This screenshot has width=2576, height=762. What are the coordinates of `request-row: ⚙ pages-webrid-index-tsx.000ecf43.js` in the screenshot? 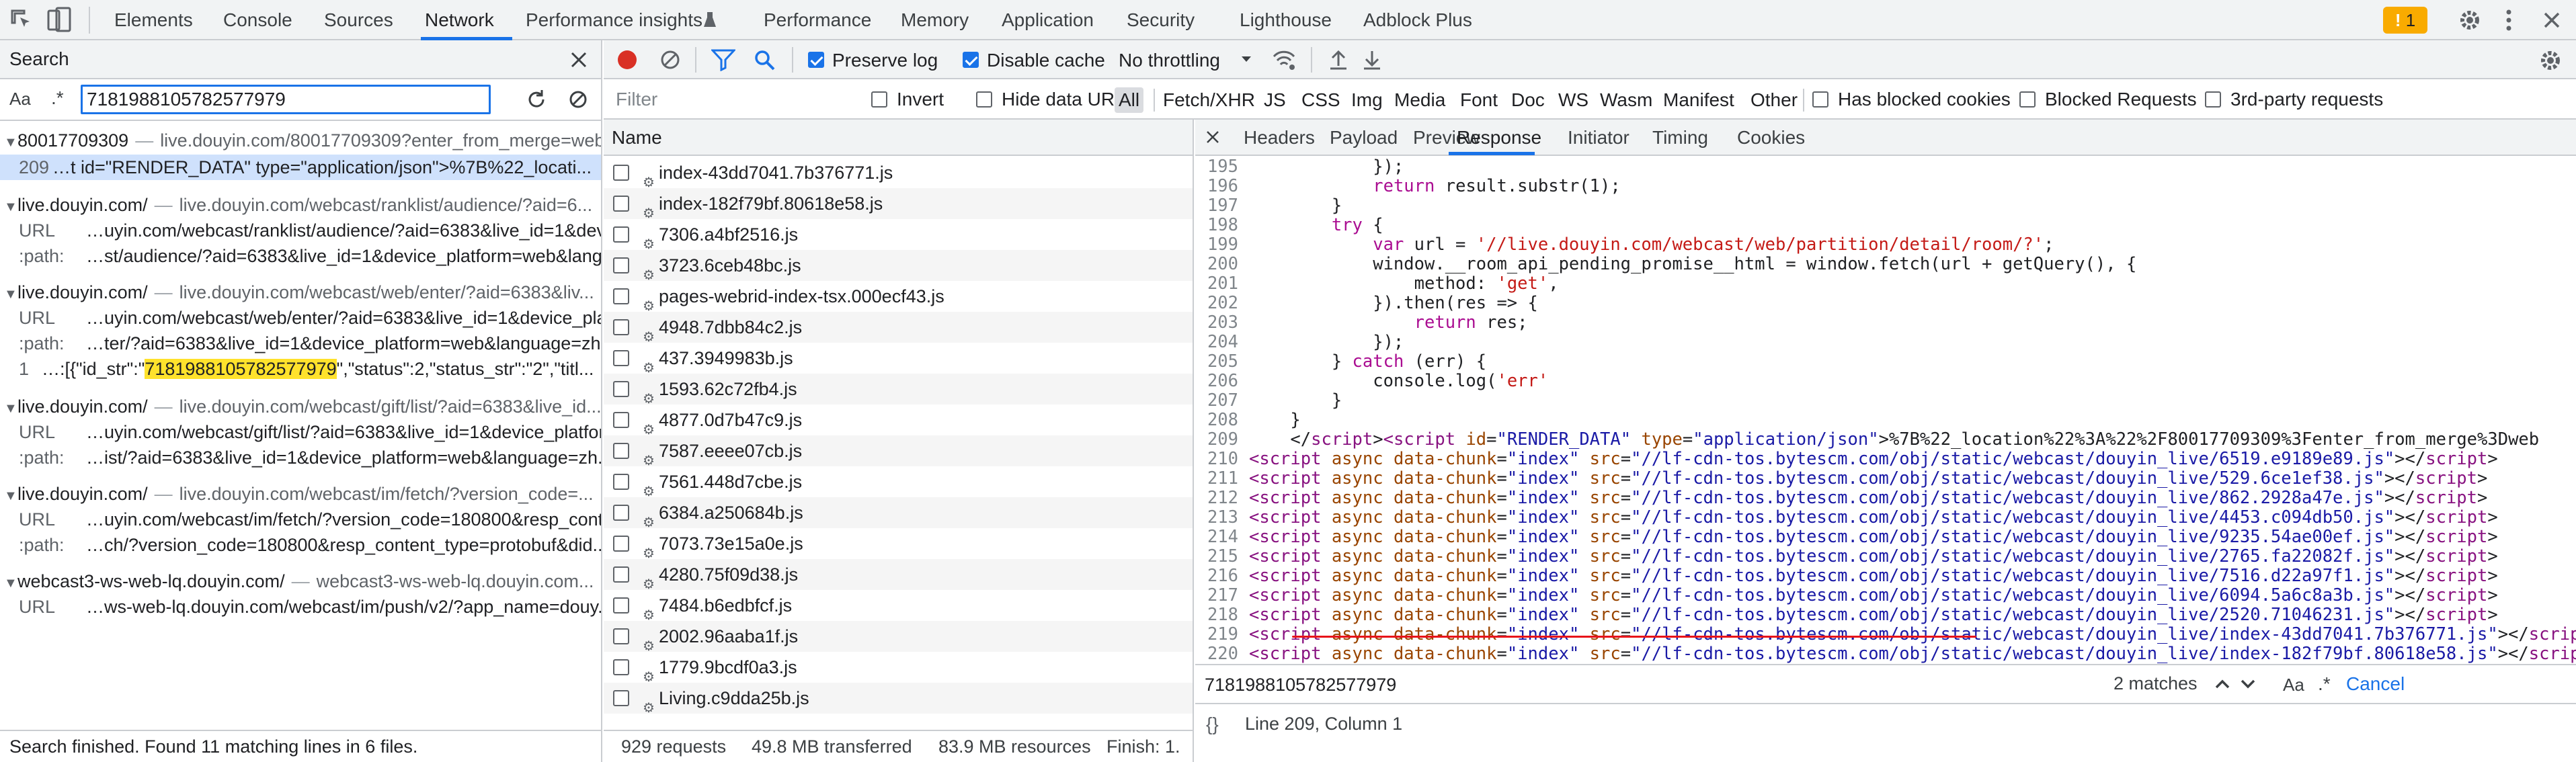 It's located at (898, 296).